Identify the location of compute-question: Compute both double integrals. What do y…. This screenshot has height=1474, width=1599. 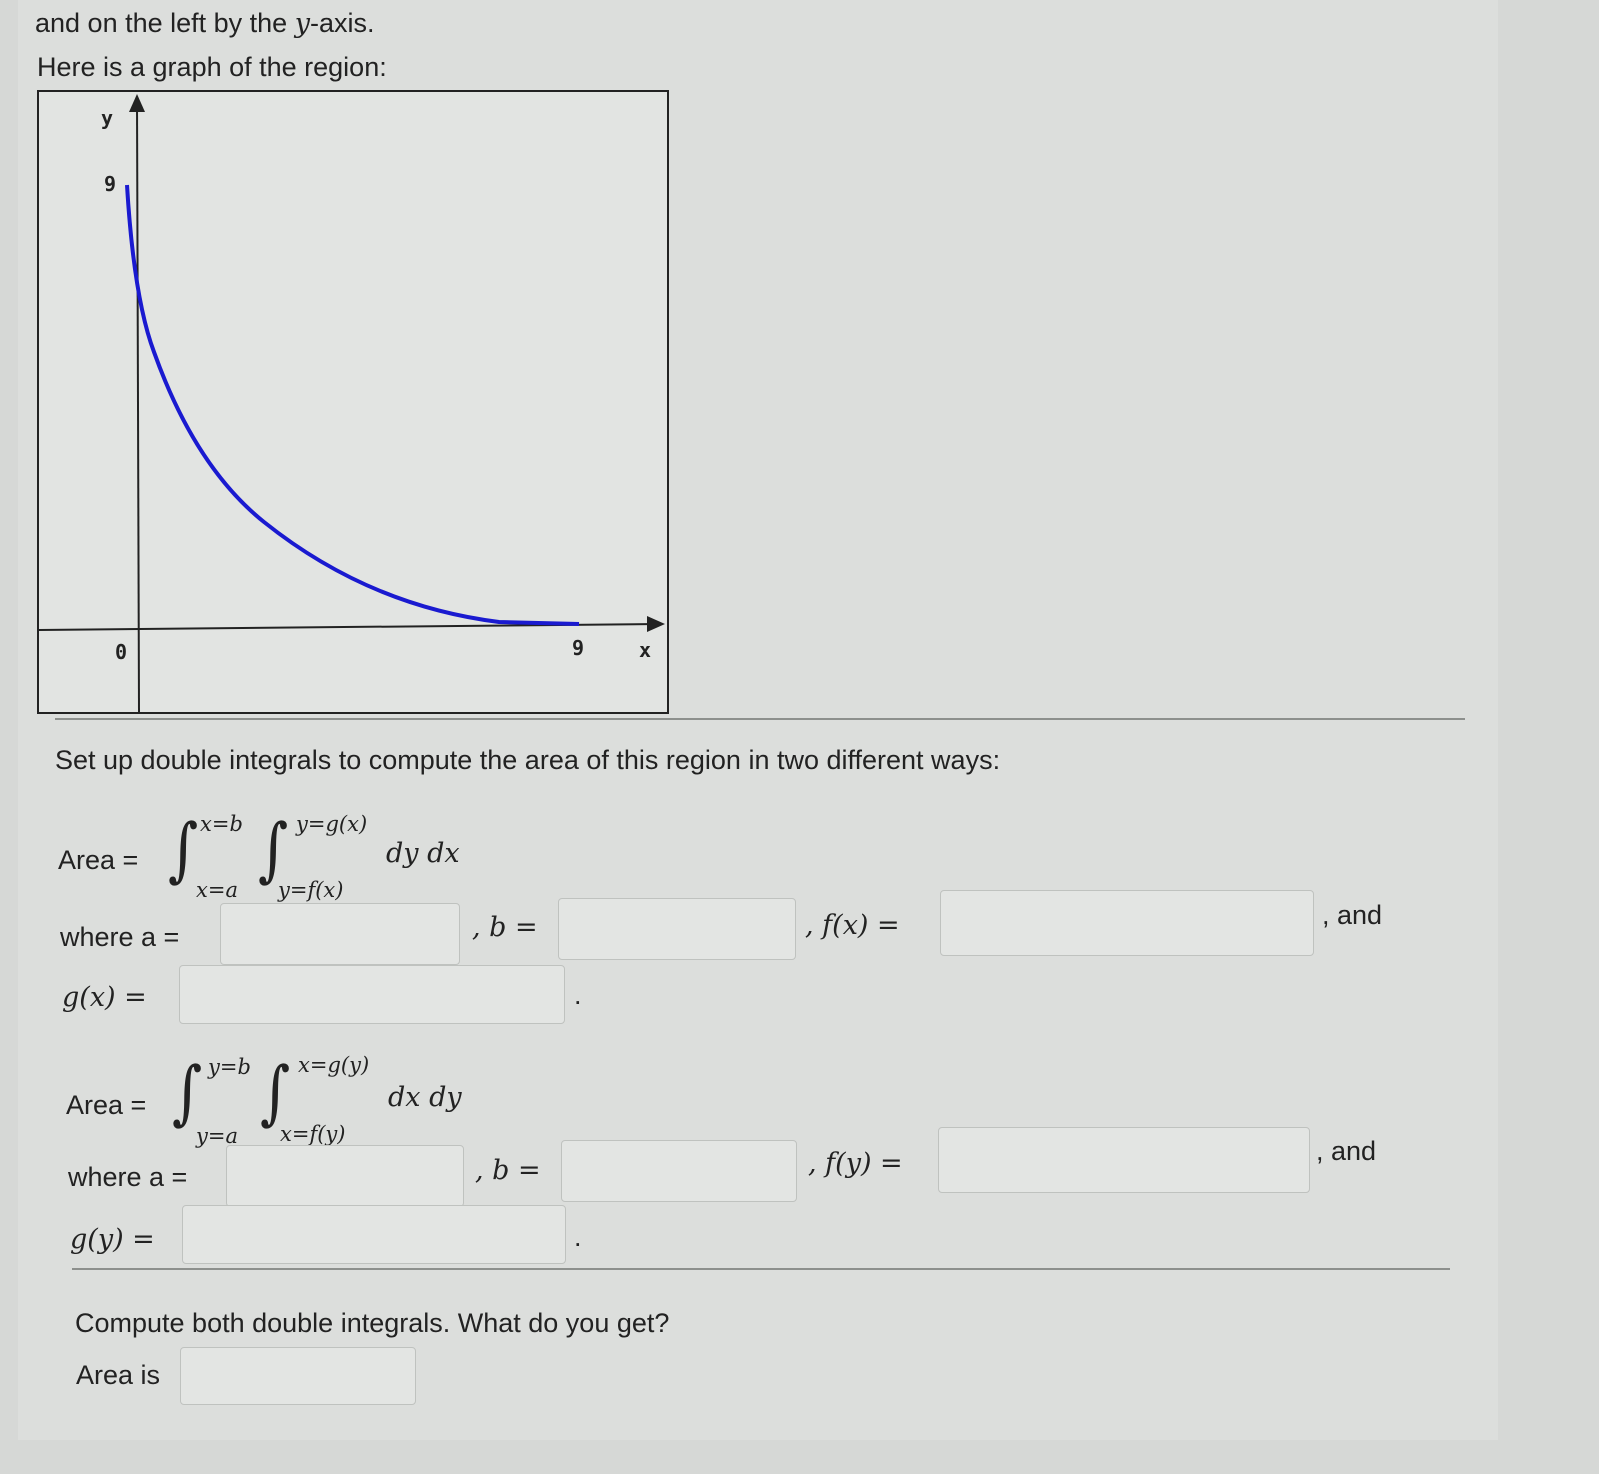
(372, 1323).